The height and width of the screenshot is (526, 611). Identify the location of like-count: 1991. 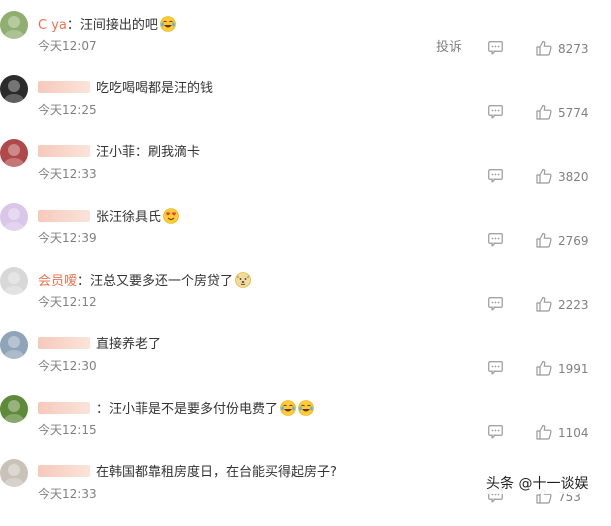
(573, 369).